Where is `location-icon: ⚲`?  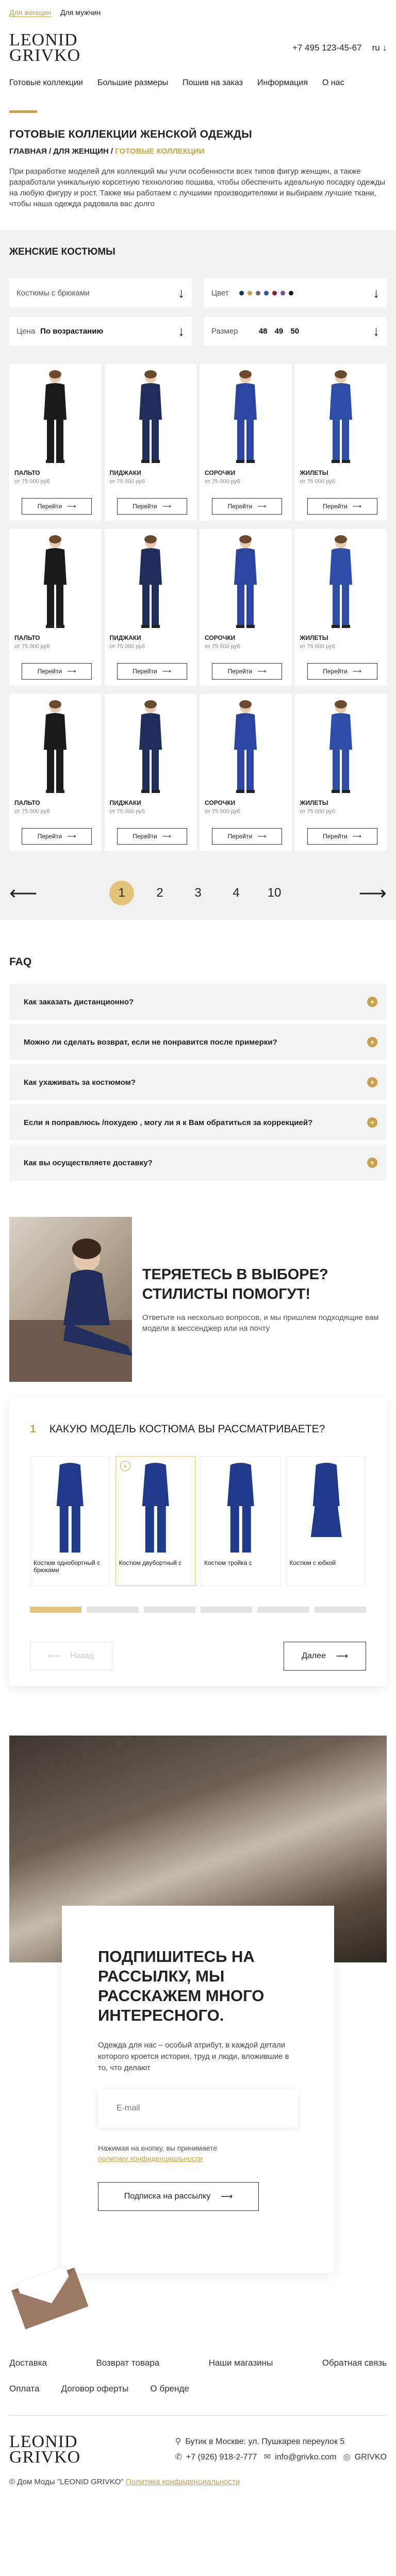 location-icon: ⚲ is located at coordinates (178, 2442).